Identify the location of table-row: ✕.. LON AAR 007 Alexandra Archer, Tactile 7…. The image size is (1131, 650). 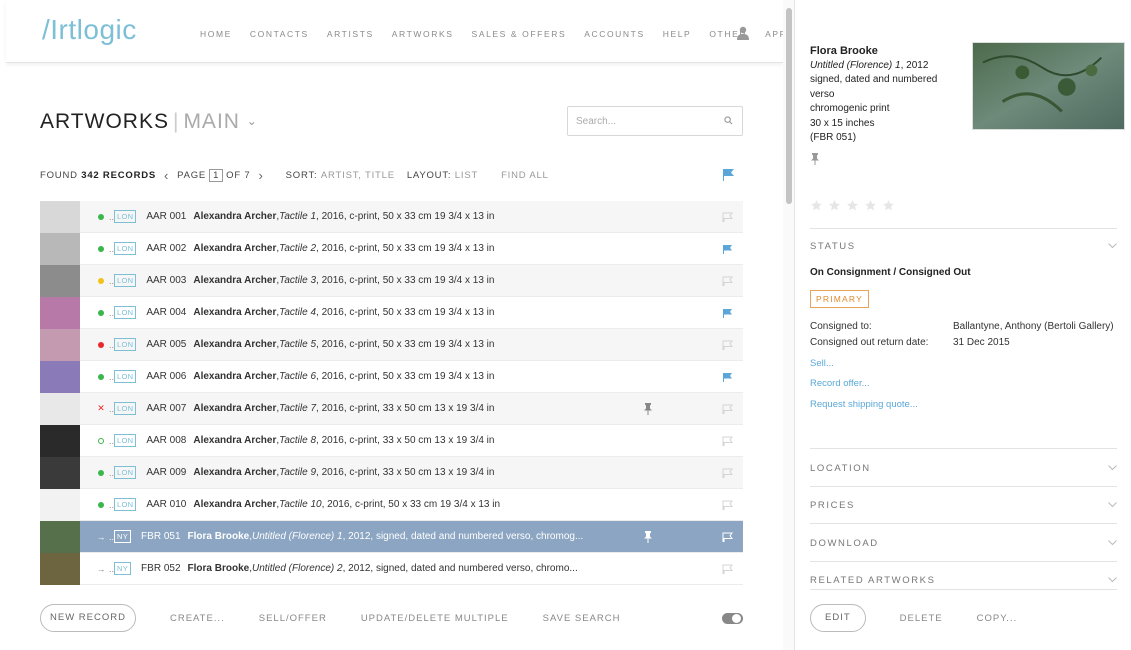
(391, 408).